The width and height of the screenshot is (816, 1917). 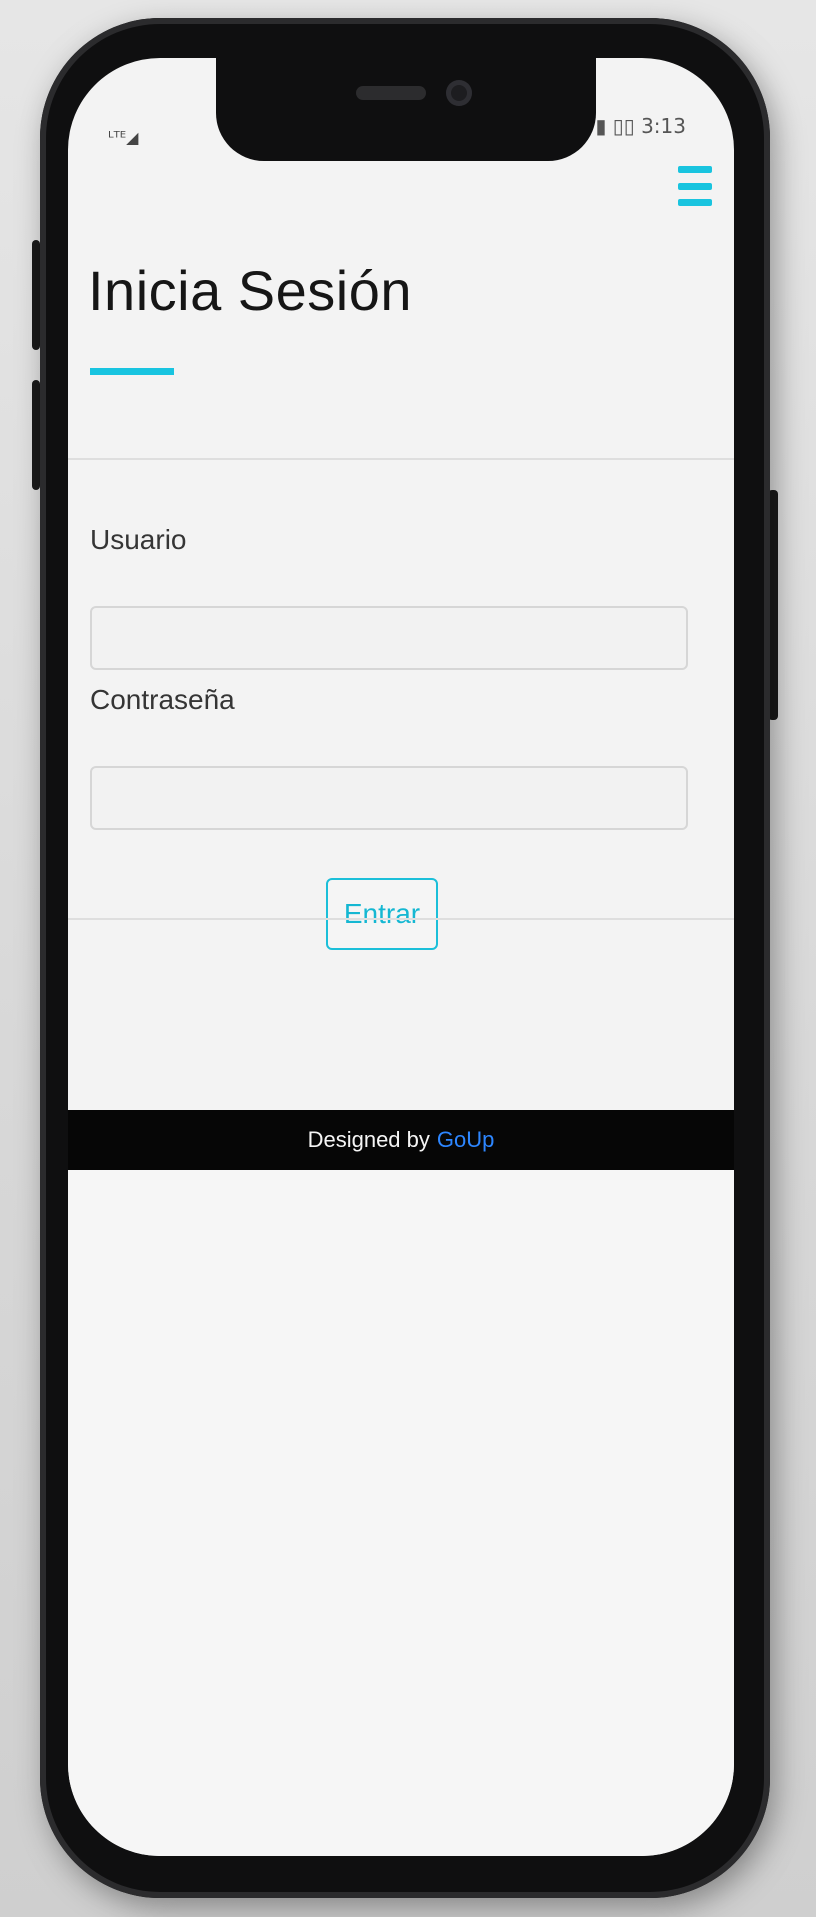 I want to click on status-bar-left: ᴸᵀᴱ◢, so click(x=123, y=137).